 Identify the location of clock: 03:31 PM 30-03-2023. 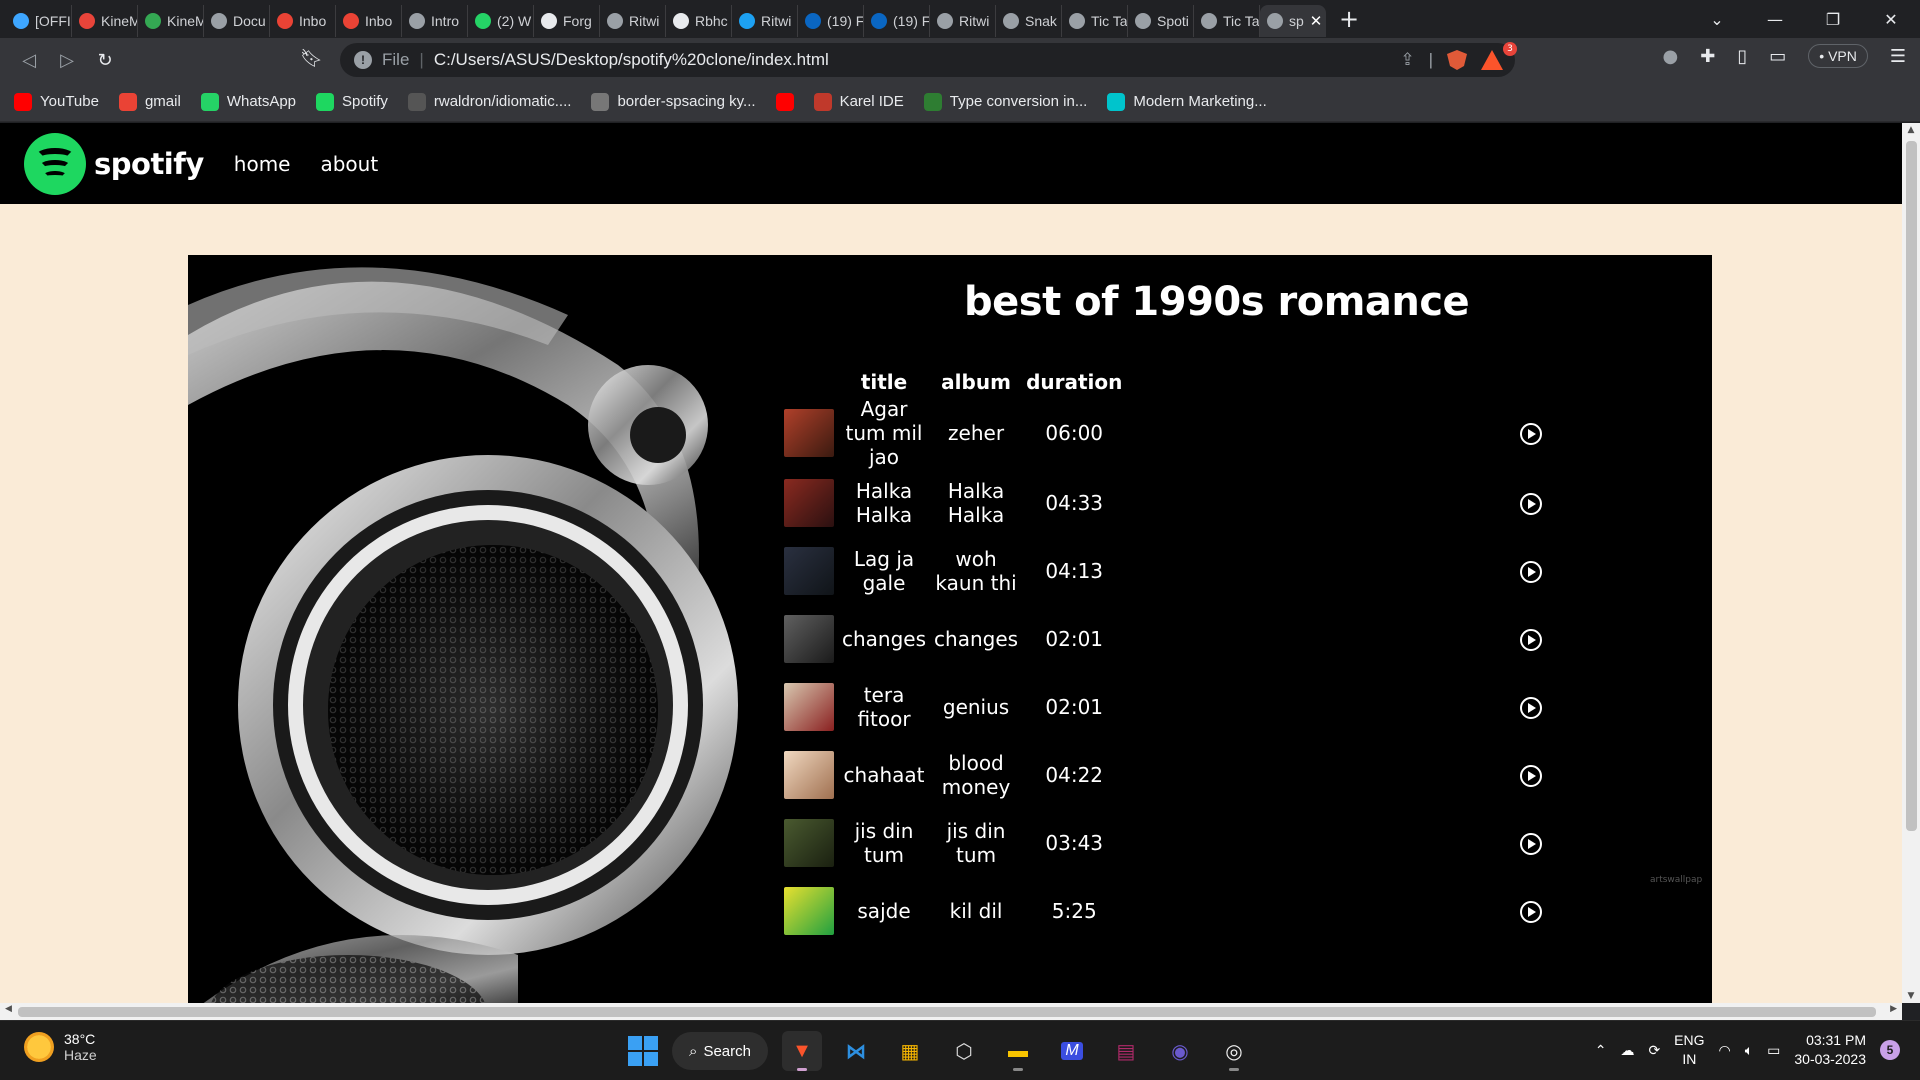
(1830, 1050).